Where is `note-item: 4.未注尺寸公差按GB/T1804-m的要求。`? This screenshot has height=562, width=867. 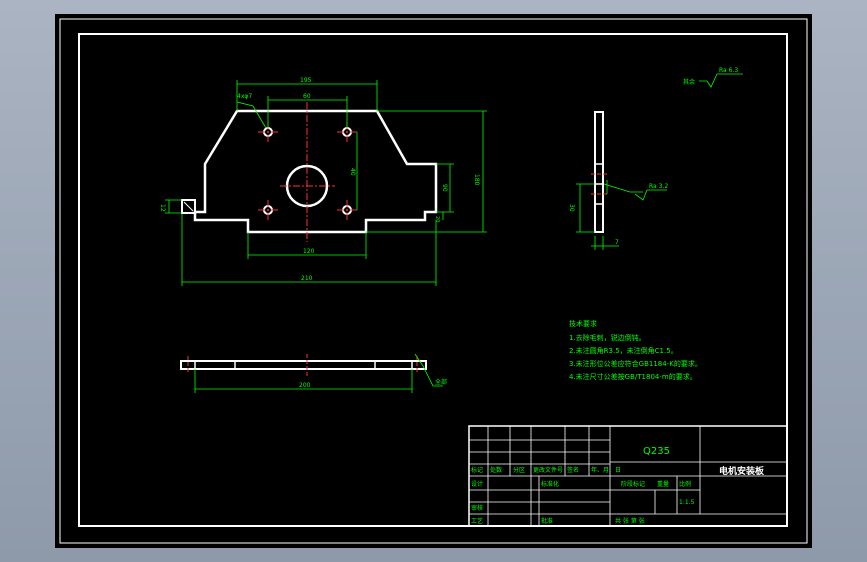 note-item: 4.未注尺寸公差按GB/T1804-m的要求。 is located at coordinates (633, 376).